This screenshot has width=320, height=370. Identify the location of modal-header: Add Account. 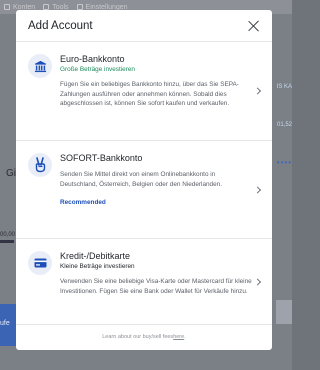
(144, 26).